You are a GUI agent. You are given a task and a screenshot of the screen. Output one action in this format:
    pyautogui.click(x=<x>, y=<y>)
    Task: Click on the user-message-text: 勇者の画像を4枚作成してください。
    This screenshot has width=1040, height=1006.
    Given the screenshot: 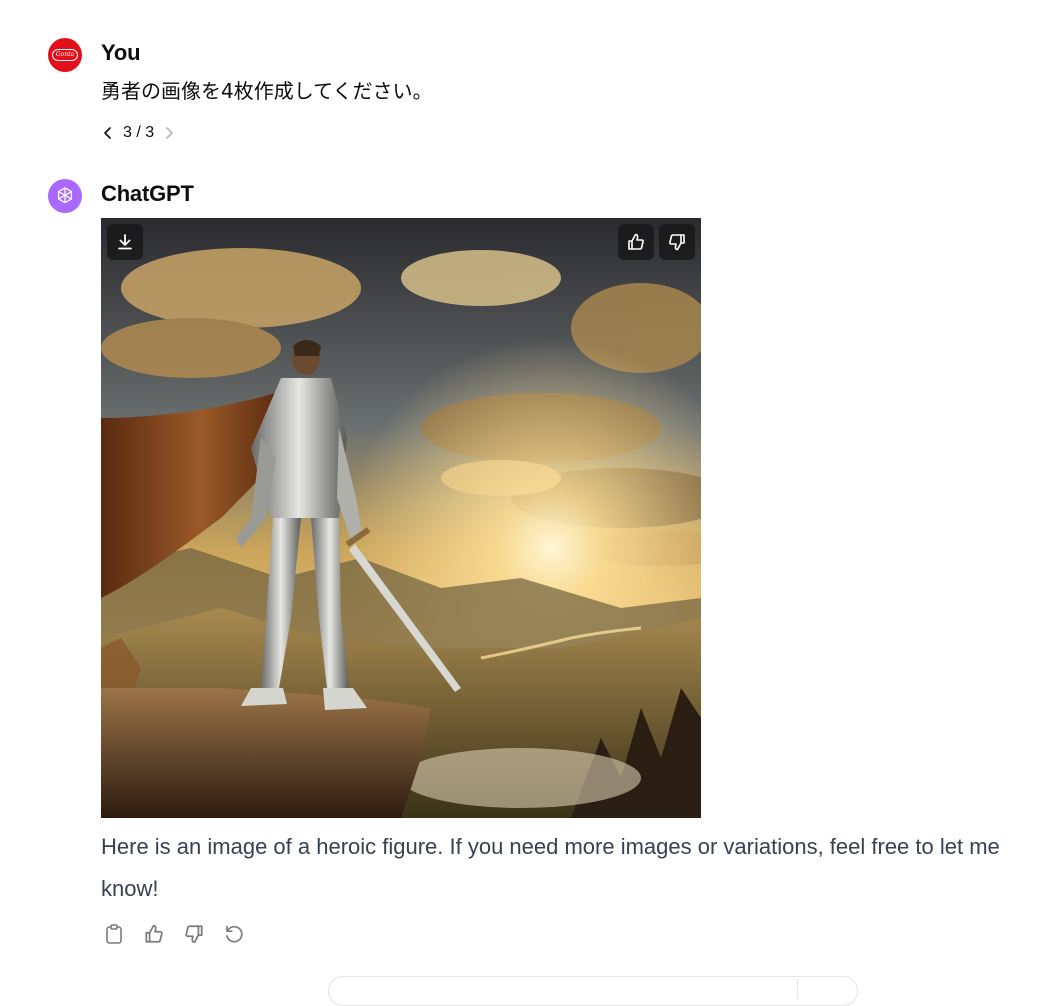 What is the action you would take?
    pyautogui.click(x=267, y=91)
    